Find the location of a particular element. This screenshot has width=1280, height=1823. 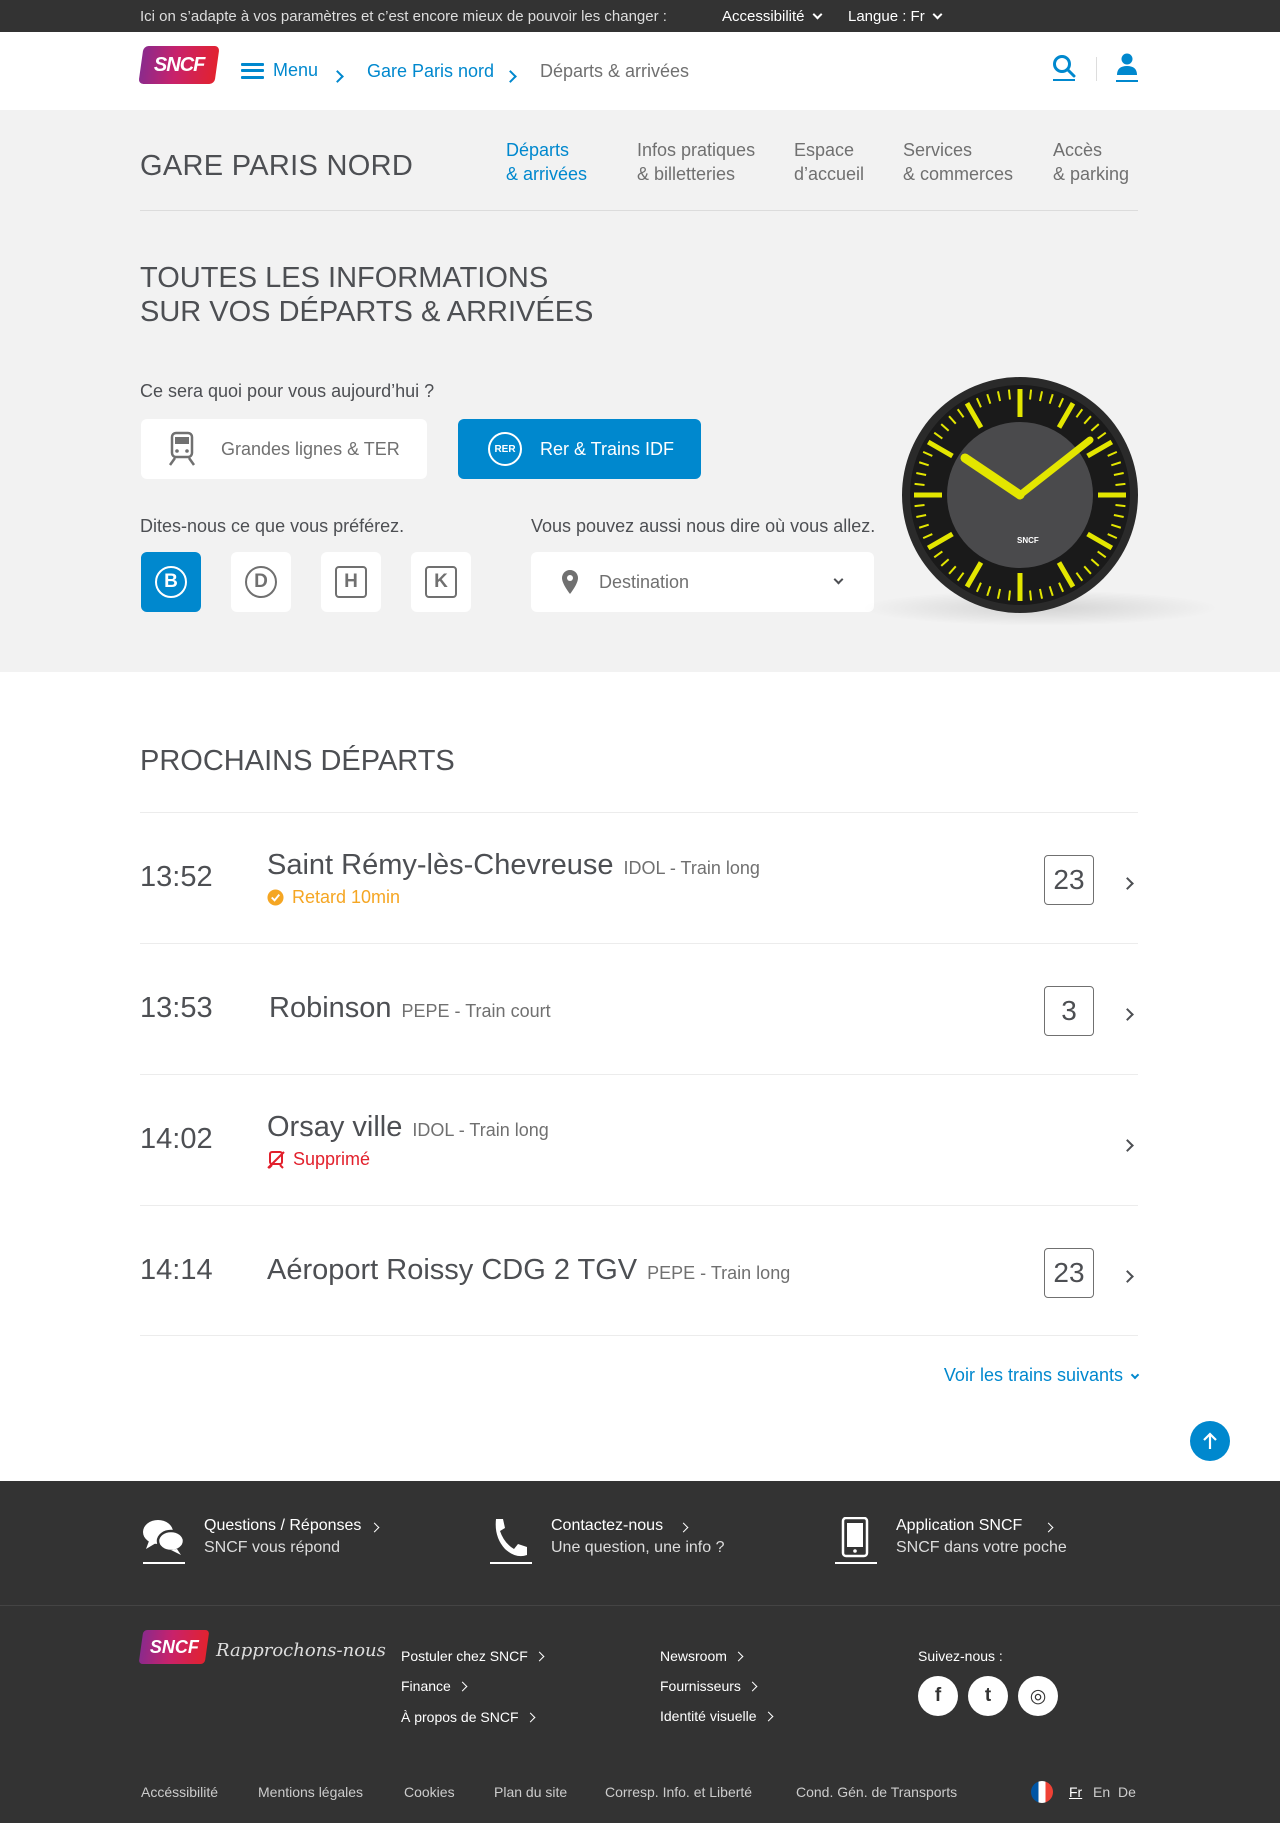

location-pin-icon is located at coordinates (570, 582).